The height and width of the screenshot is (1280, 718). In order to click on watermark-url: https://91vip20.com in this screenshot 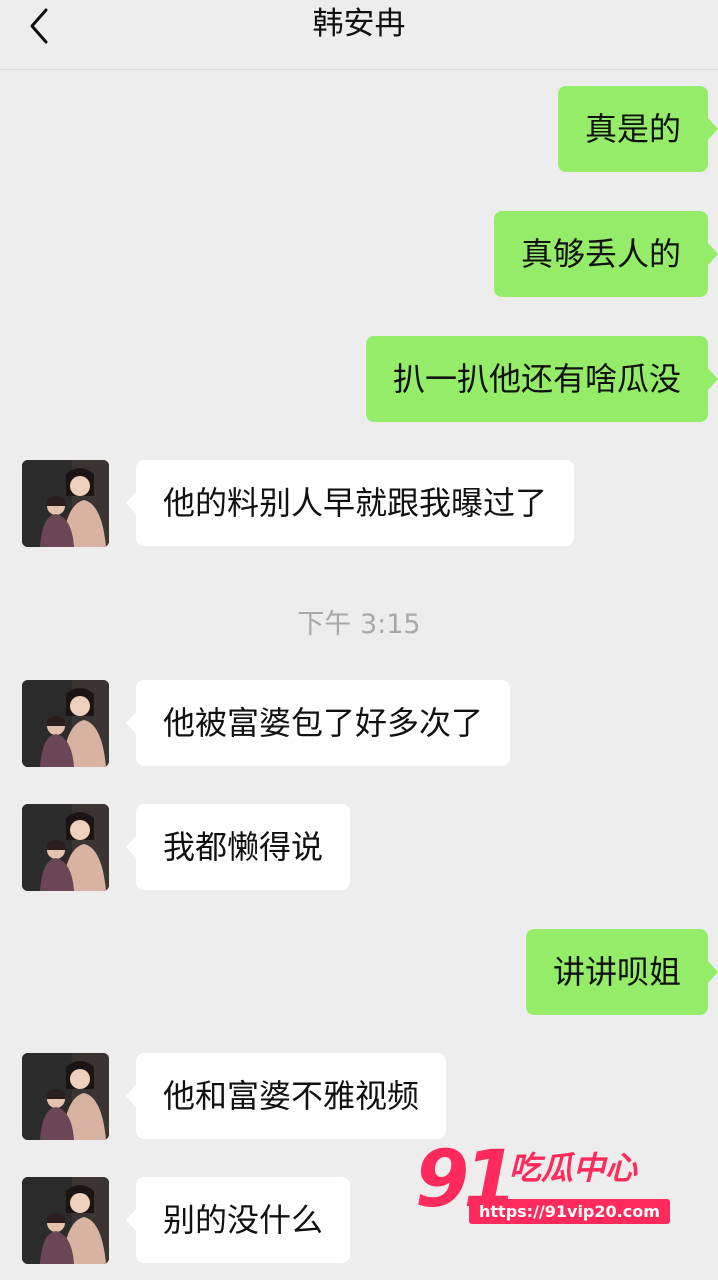, I will do `click(569, 1211)`.